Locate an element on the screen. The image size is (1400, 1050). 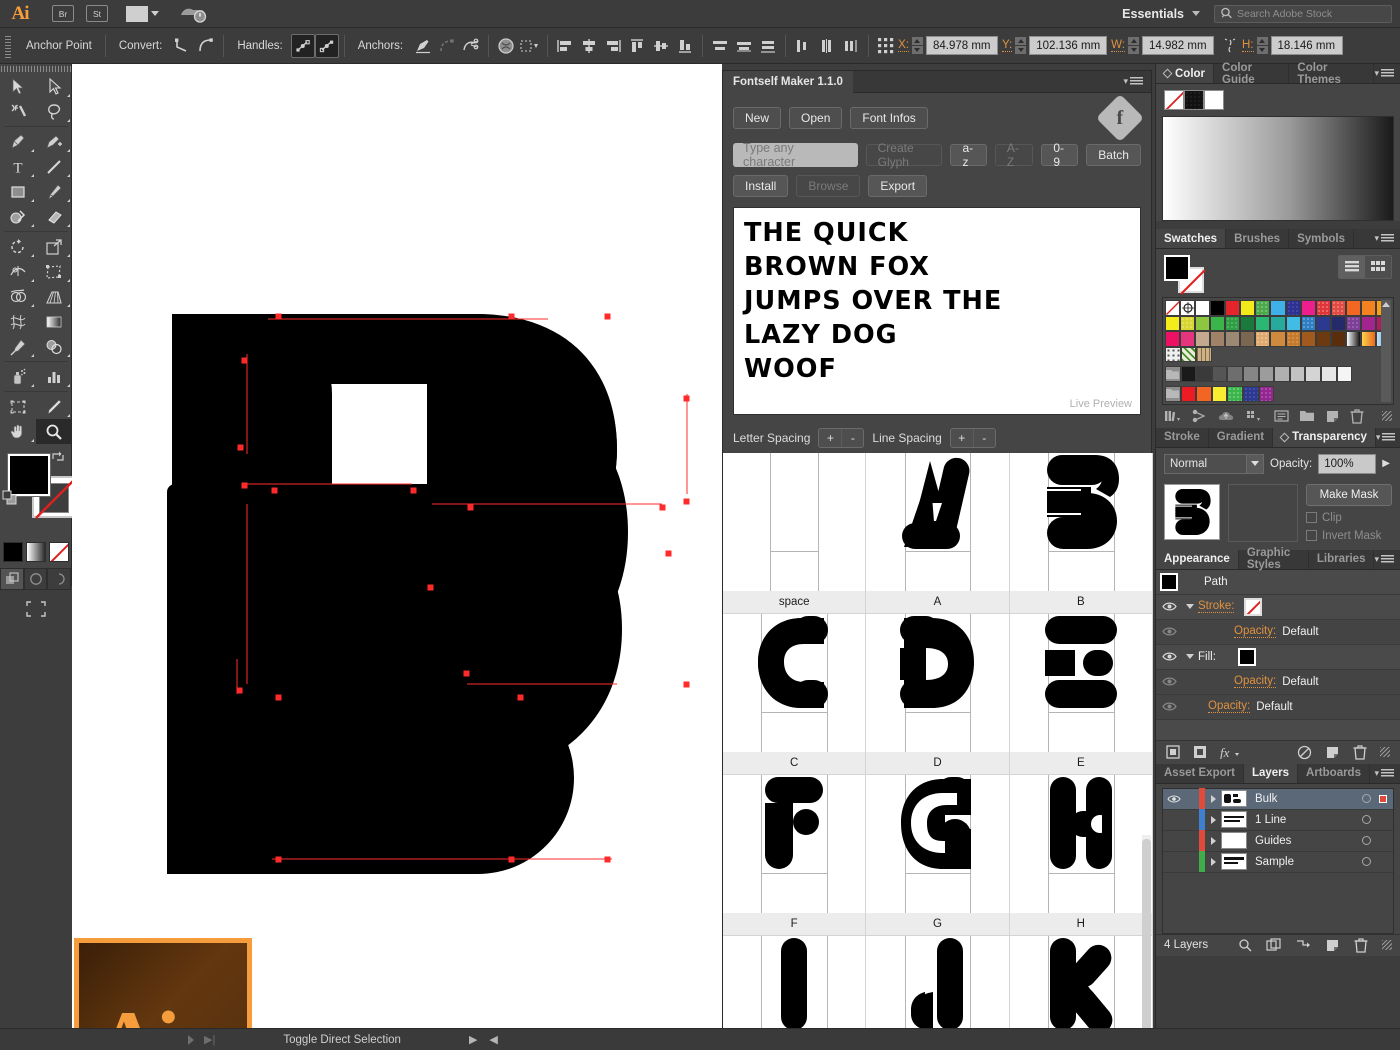
tool-selection is located at coordinates (18, 86).